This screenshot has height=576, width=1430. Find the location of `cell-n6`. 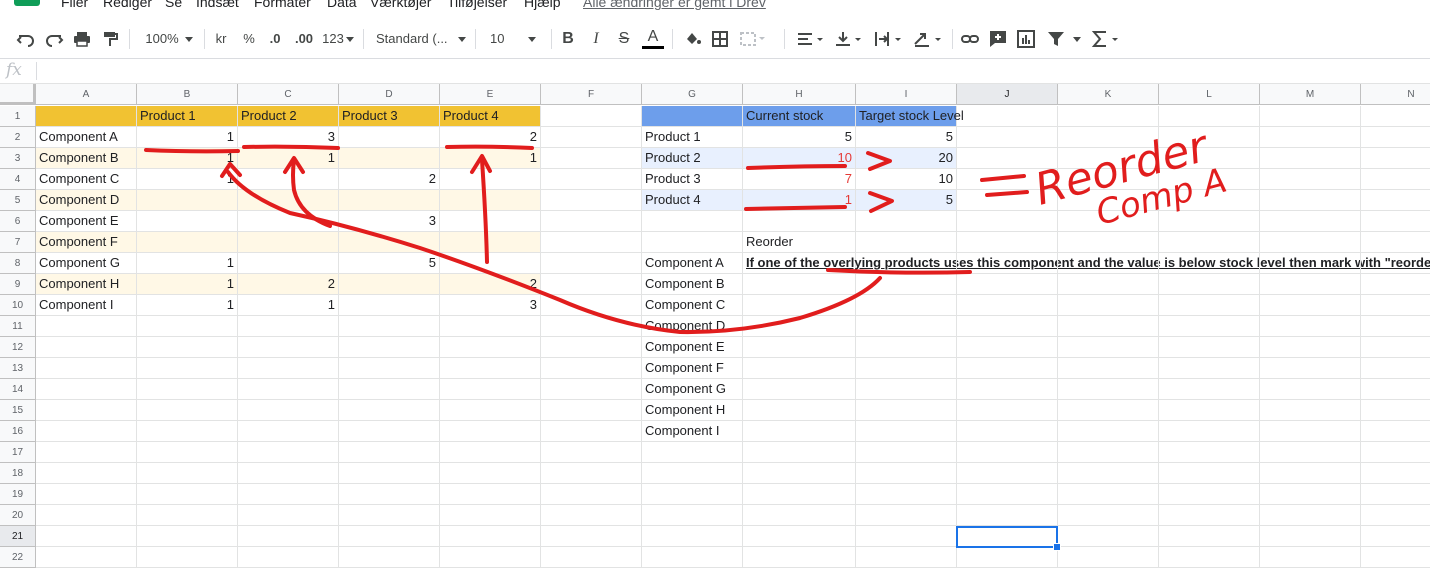

cell-n6 is located at coordinates (1395, 221).